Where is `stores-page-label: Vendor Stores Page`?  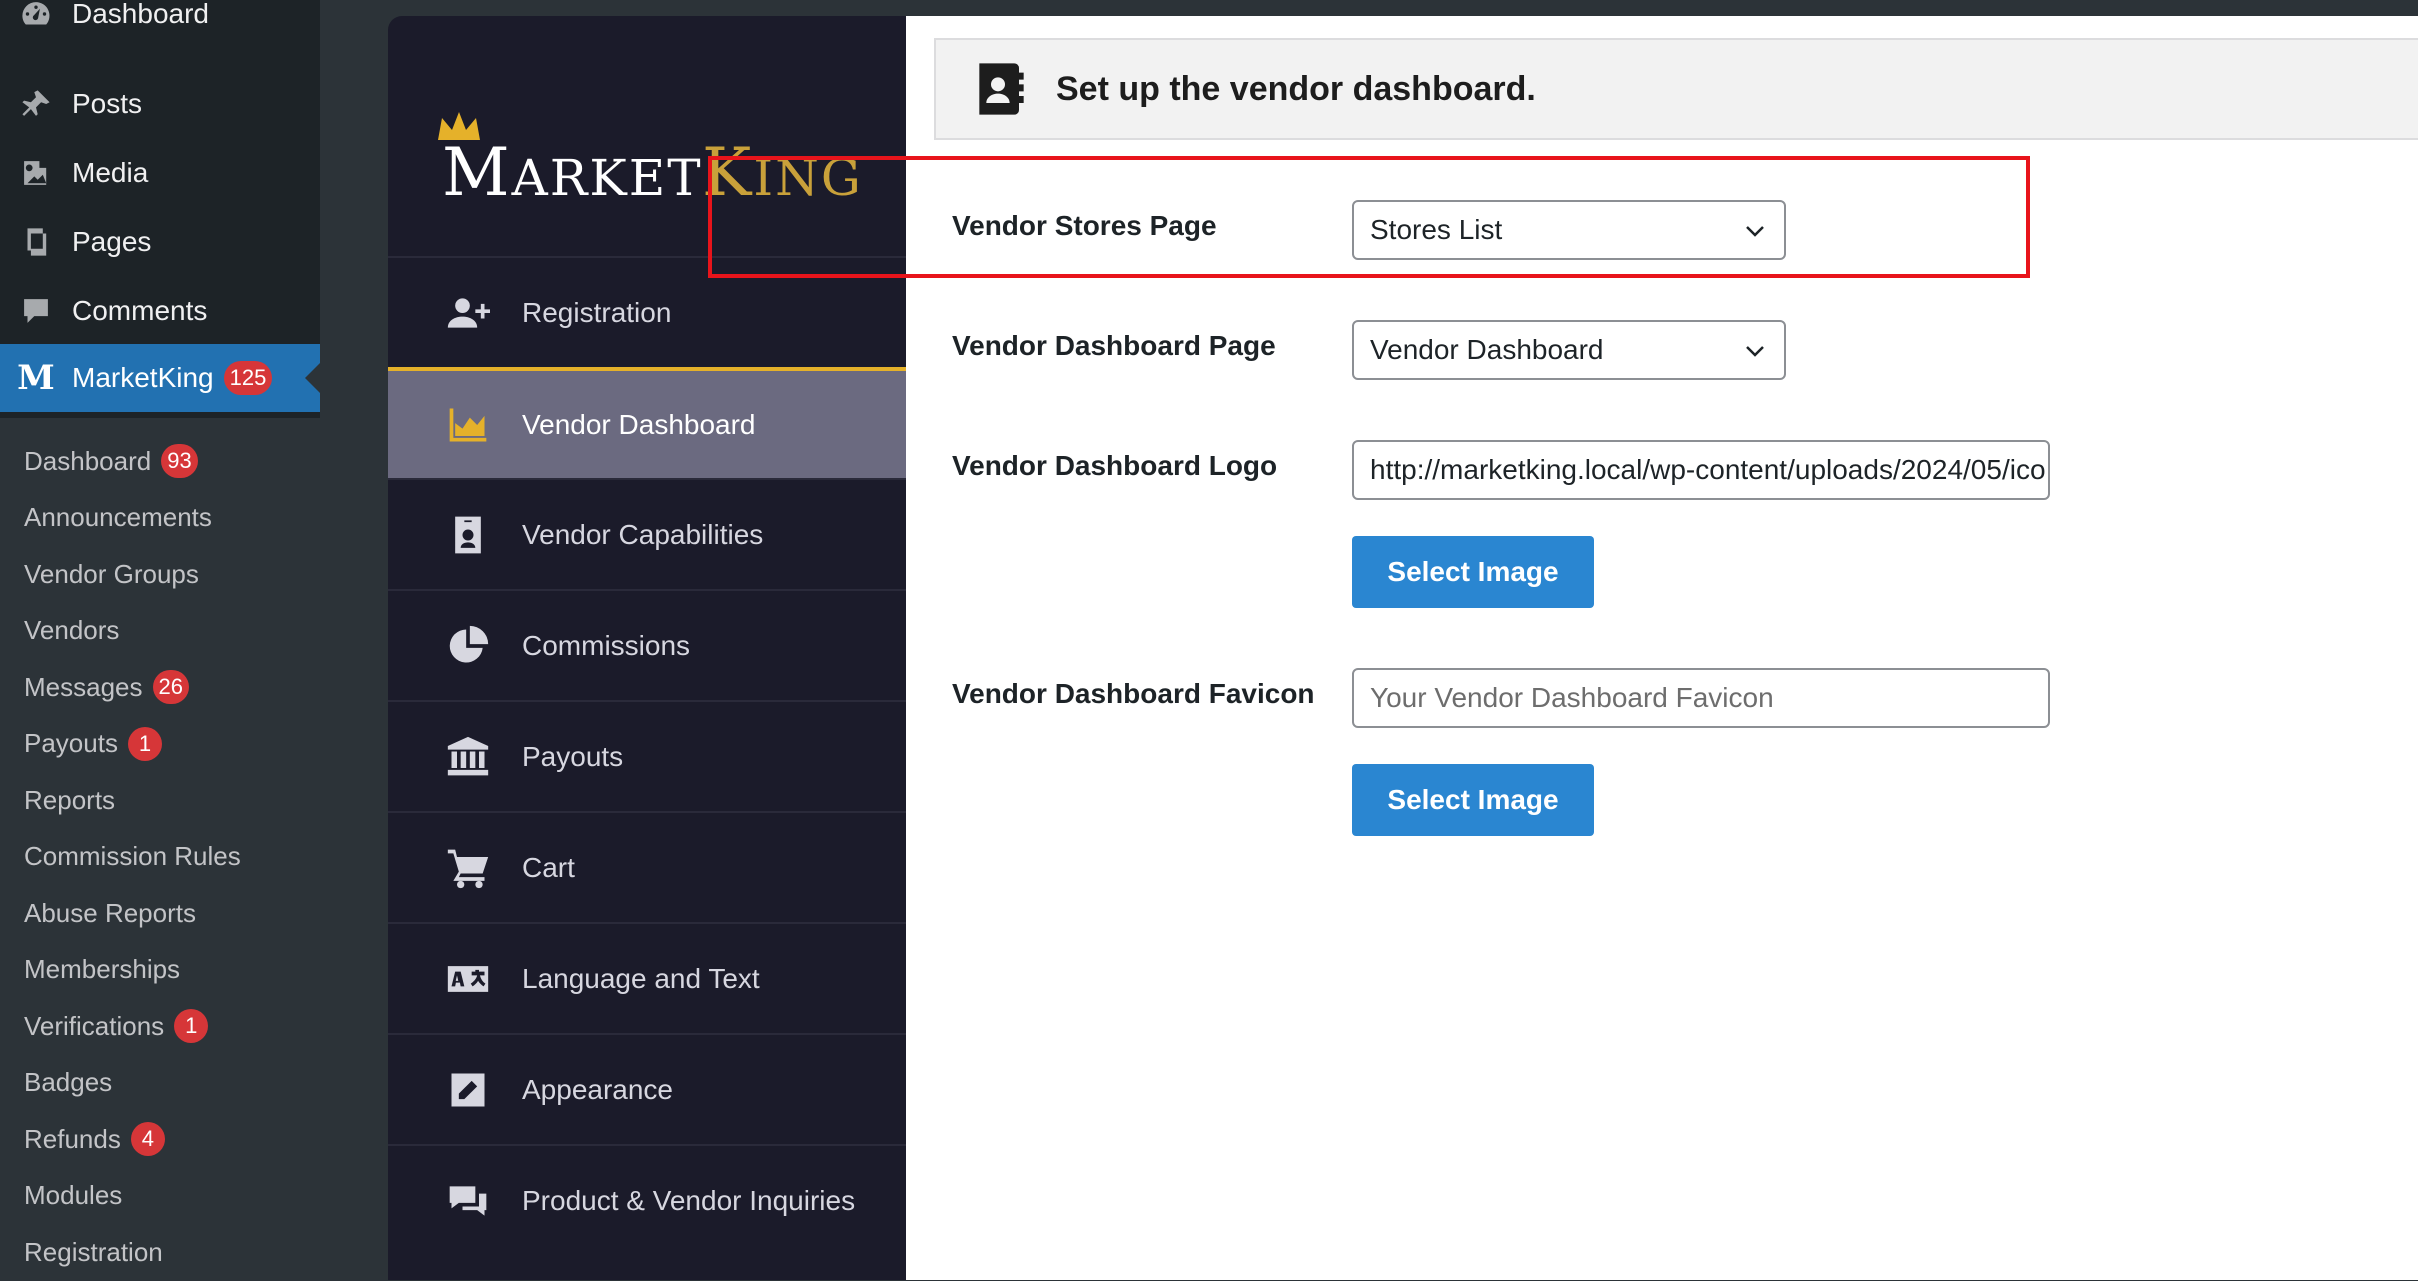
stores-page-label: Vendor Stores Page is located at coordinates (1084, 225).